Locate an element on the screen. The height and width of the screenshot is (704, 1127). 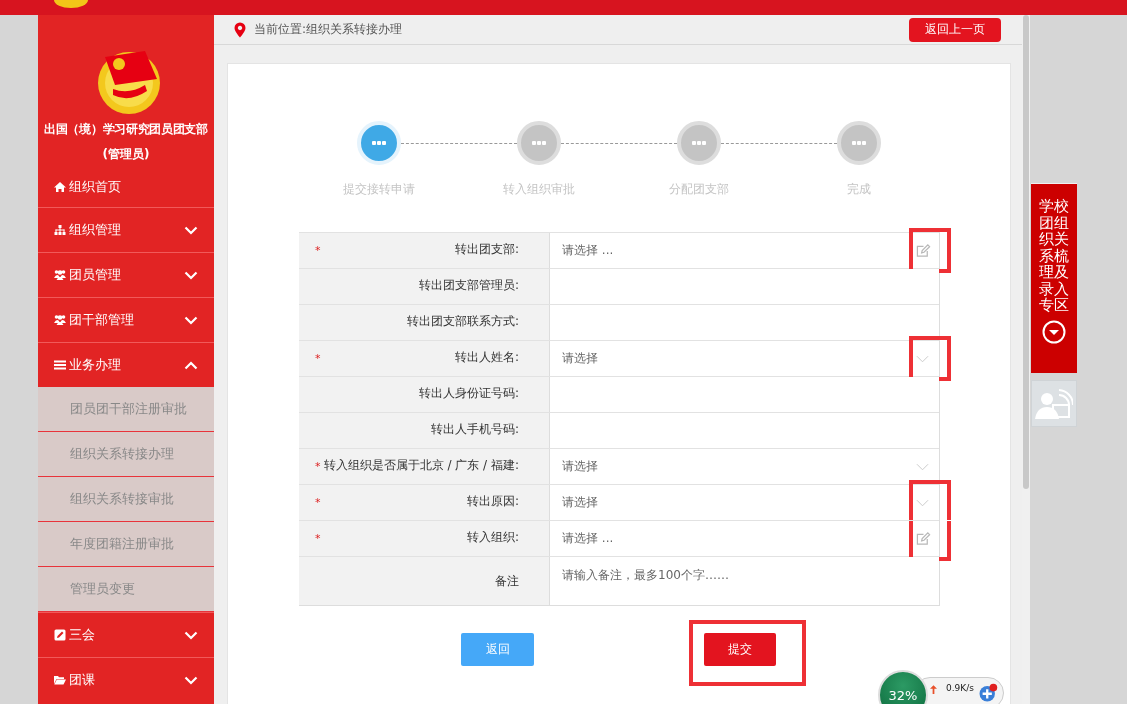
field-label: 备注 is located at coordinates (507, 581).